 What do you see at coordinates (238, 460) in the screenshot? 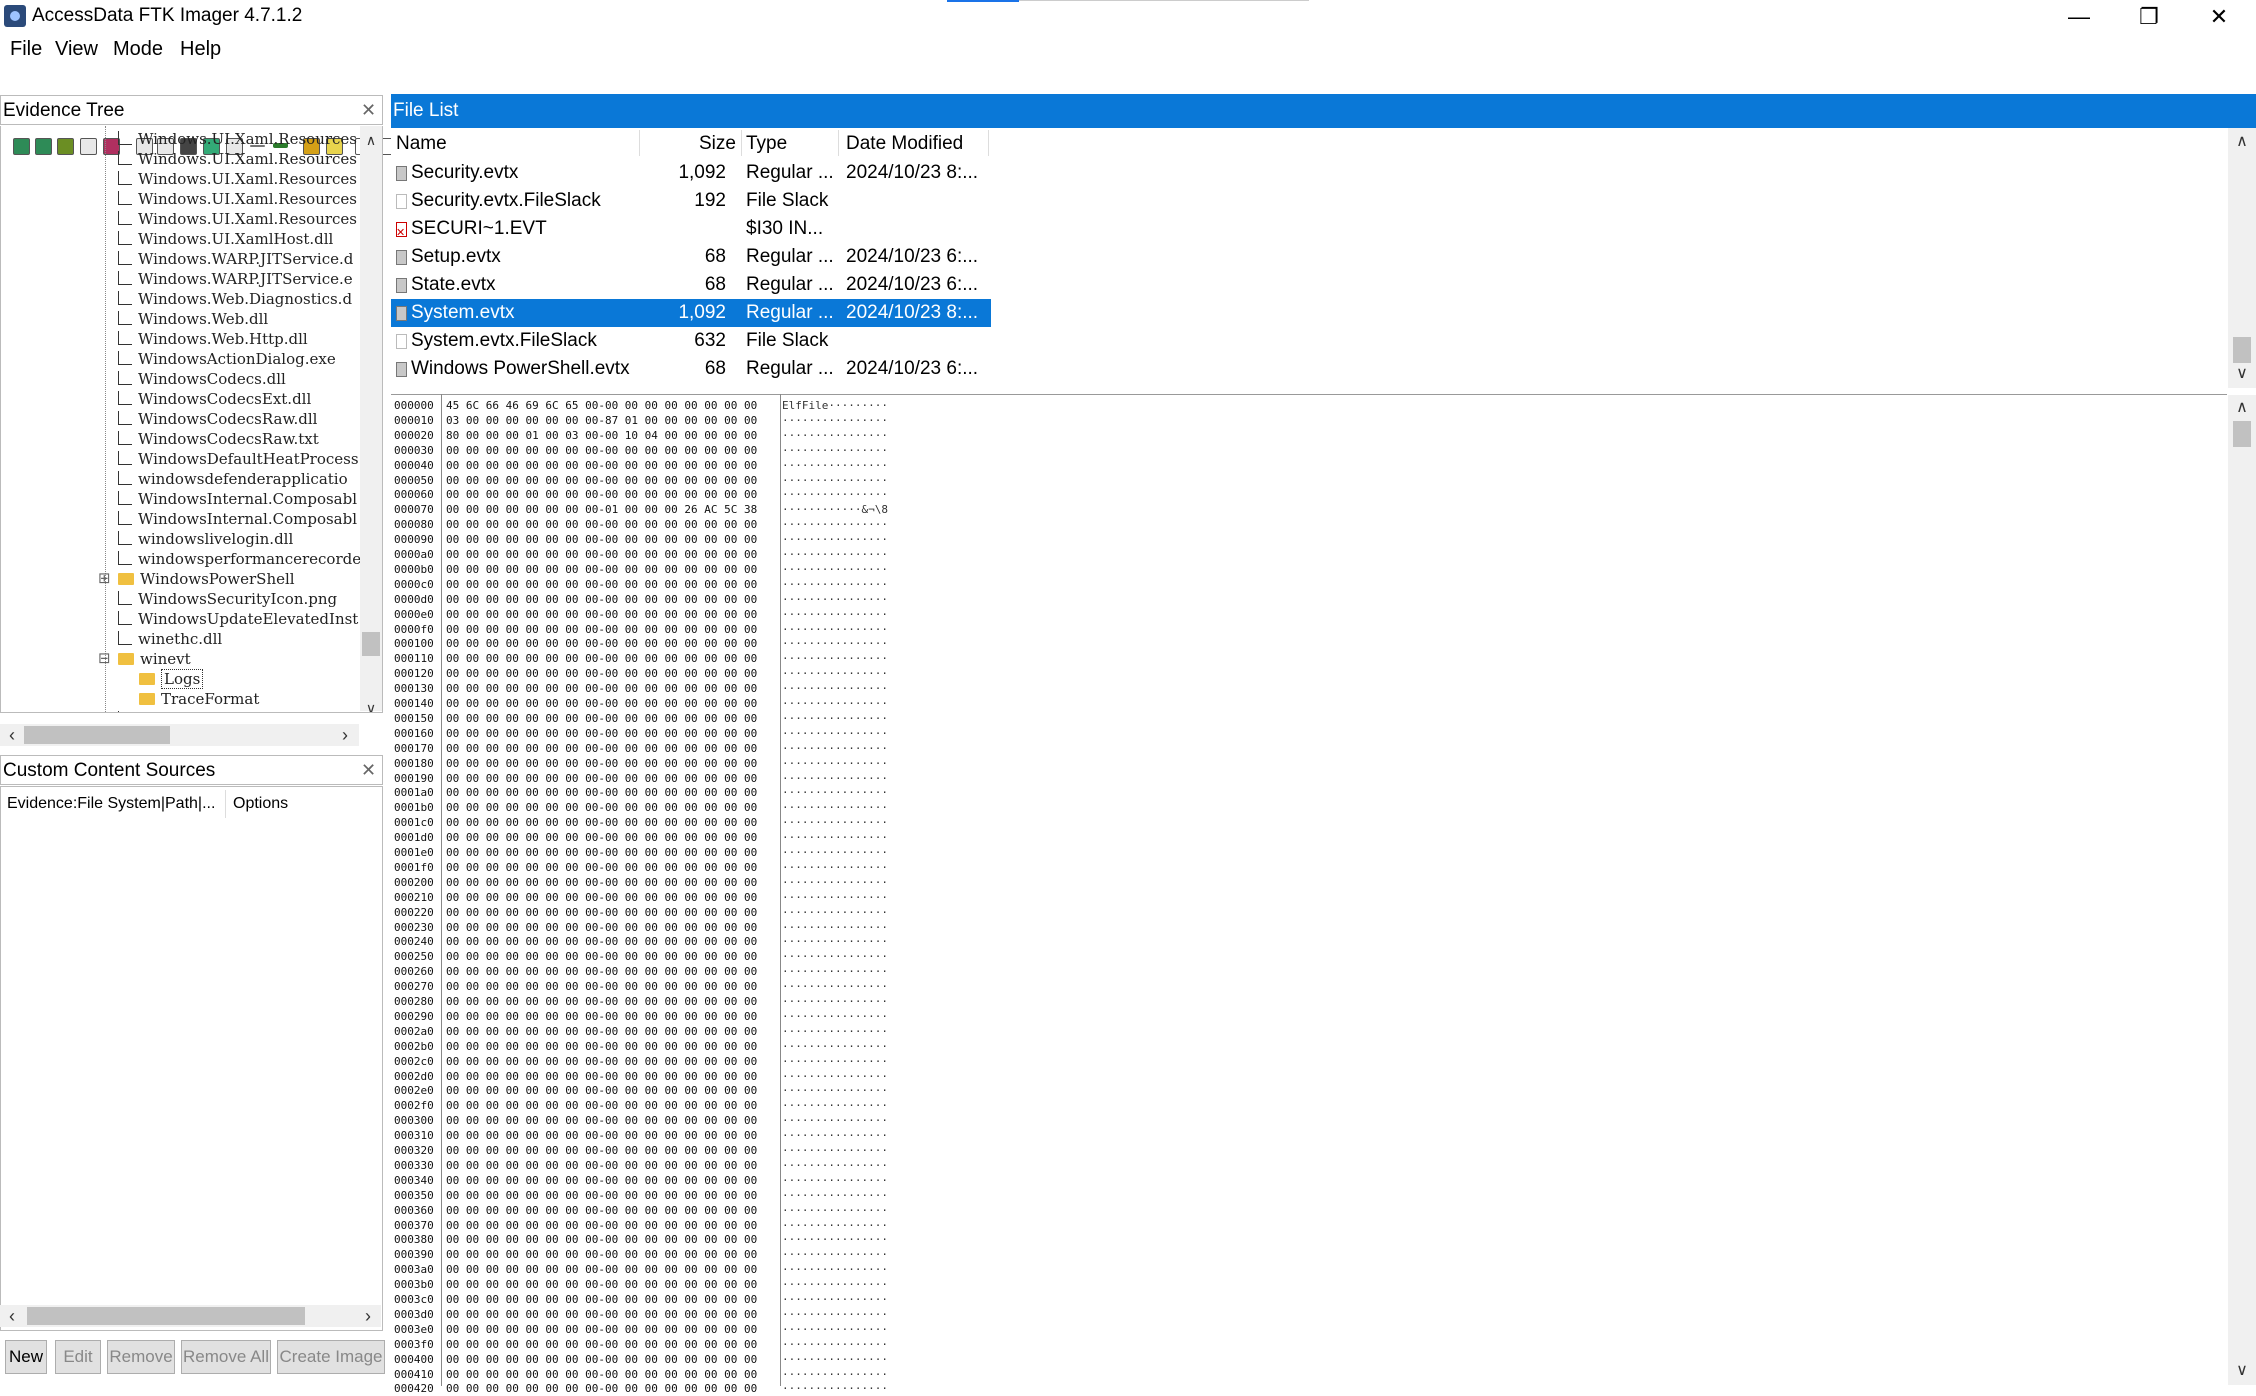
I see `tree-item: WindowsDefaultHeatProcess` at bounding box center [238, 460].